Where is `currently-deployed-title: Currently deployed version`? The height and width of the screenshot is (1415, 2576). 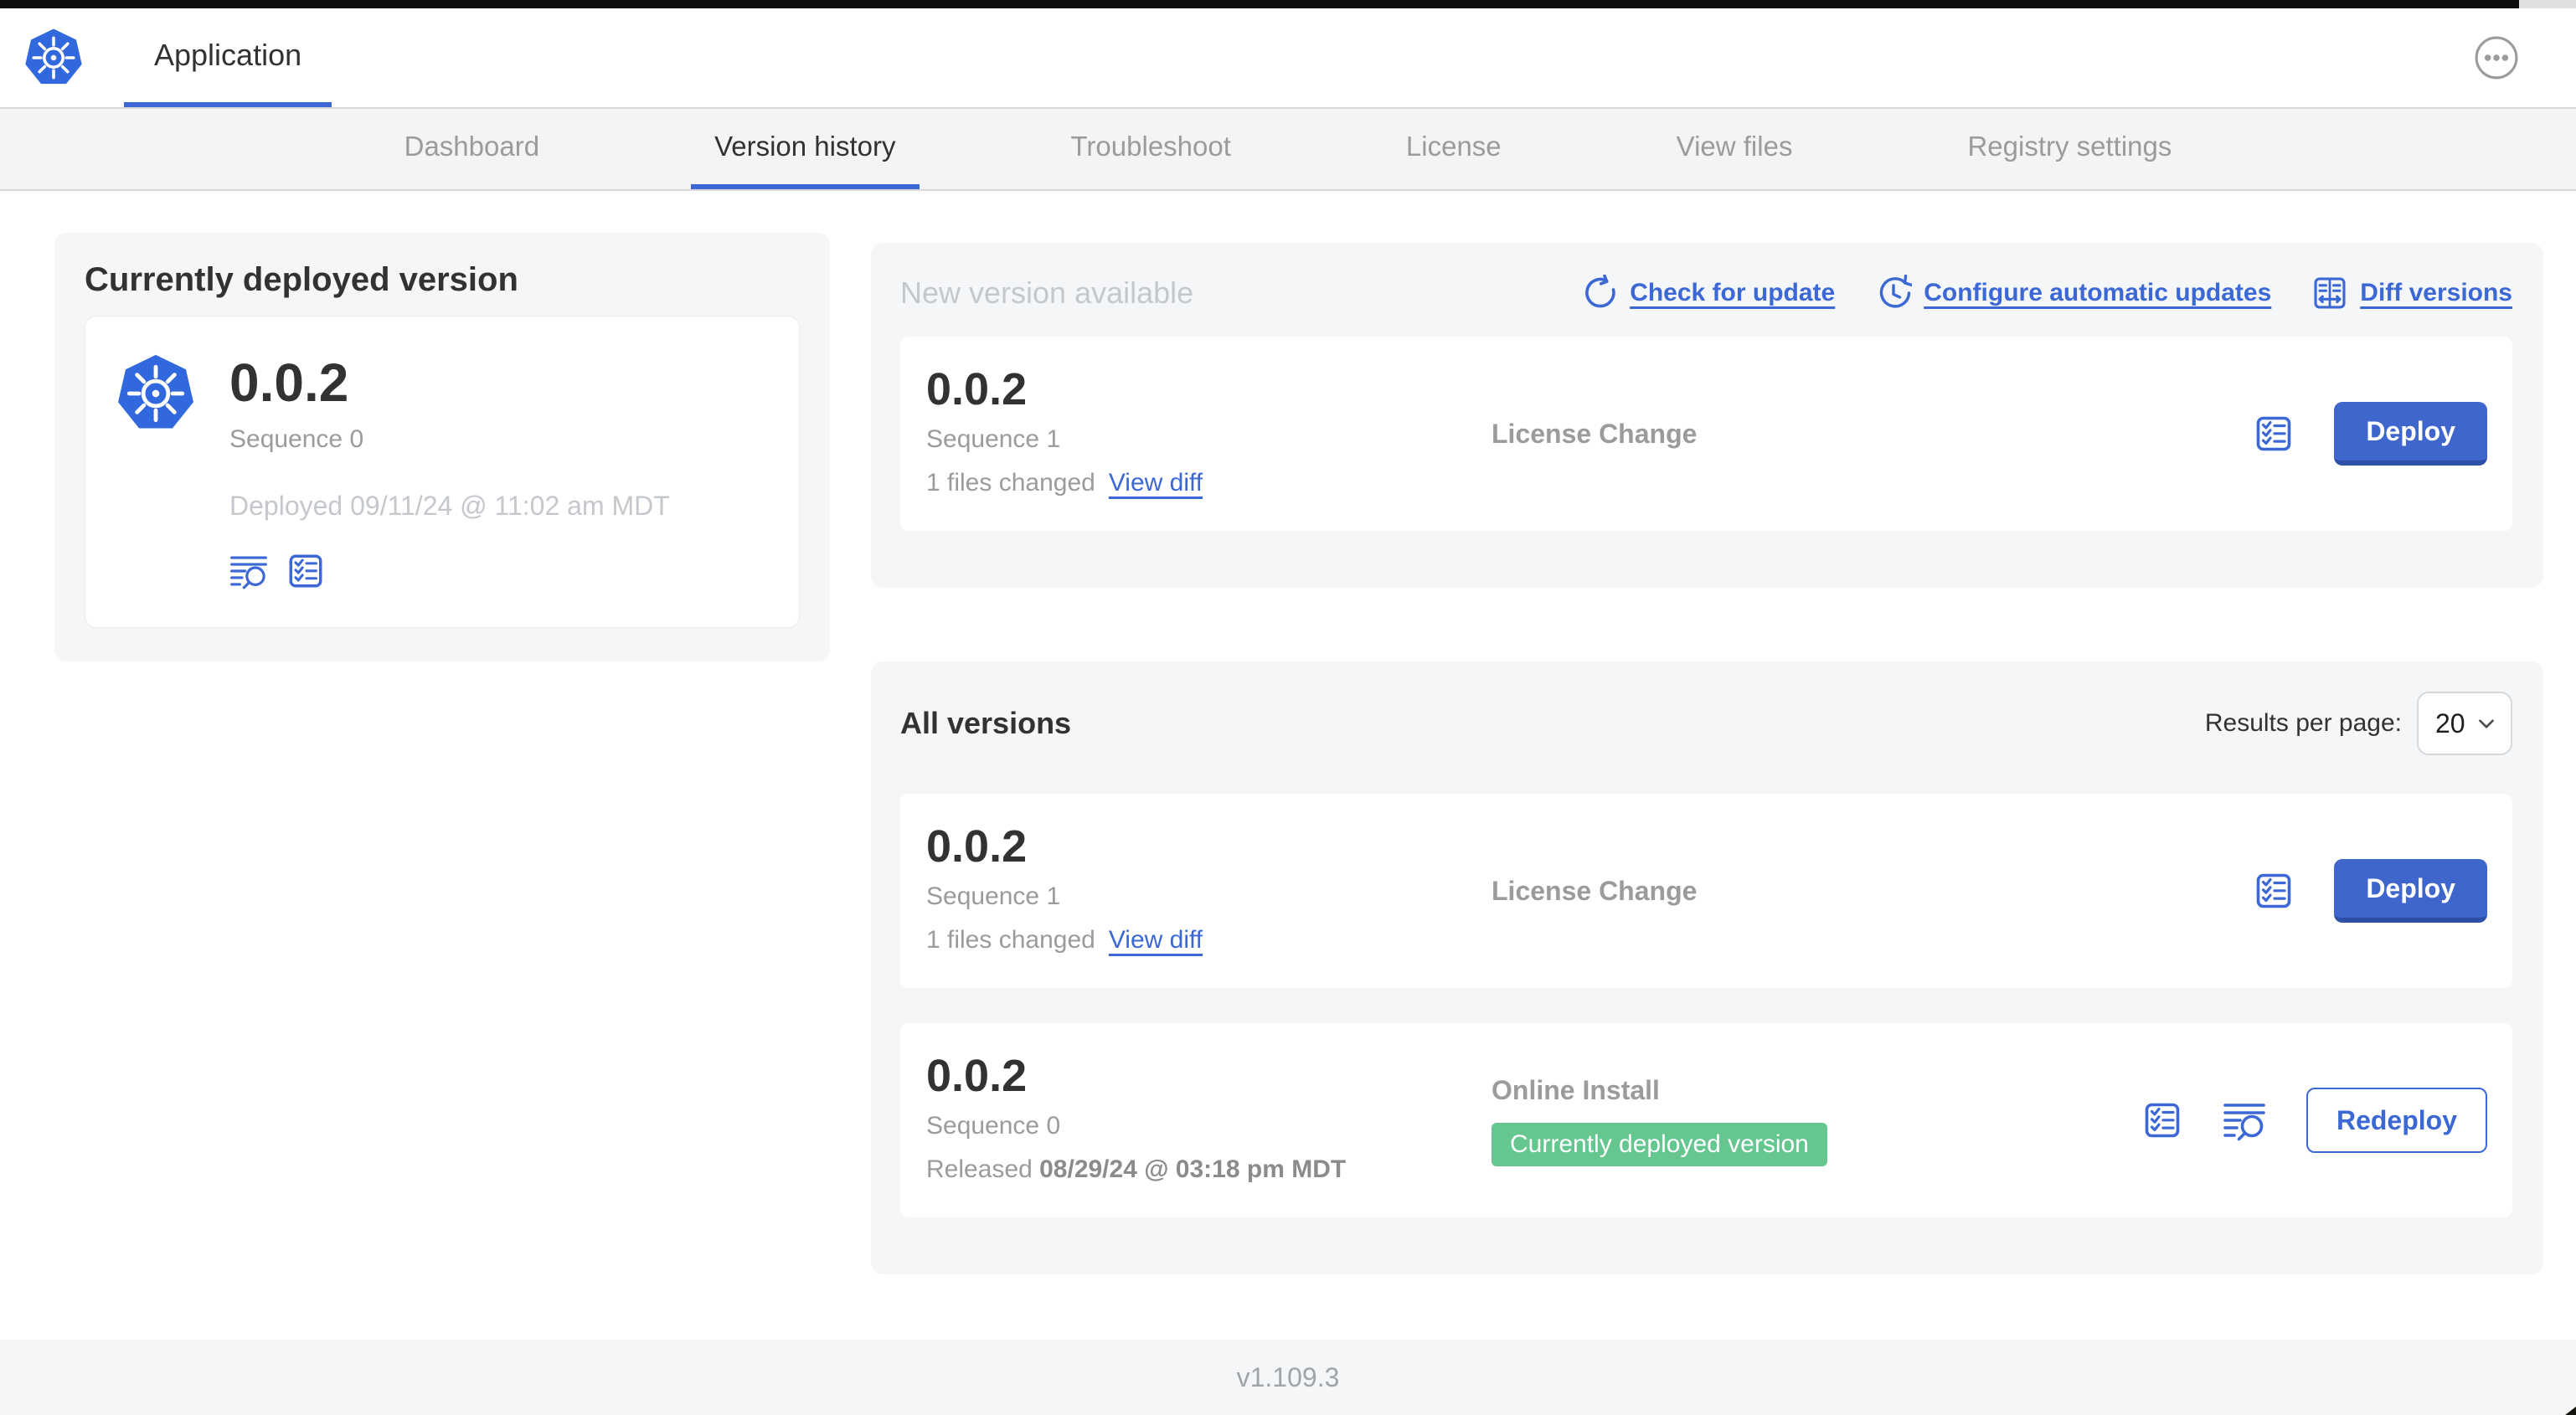
currently-deployed-title: Currently deployed version is located at coordinates (301, 279).